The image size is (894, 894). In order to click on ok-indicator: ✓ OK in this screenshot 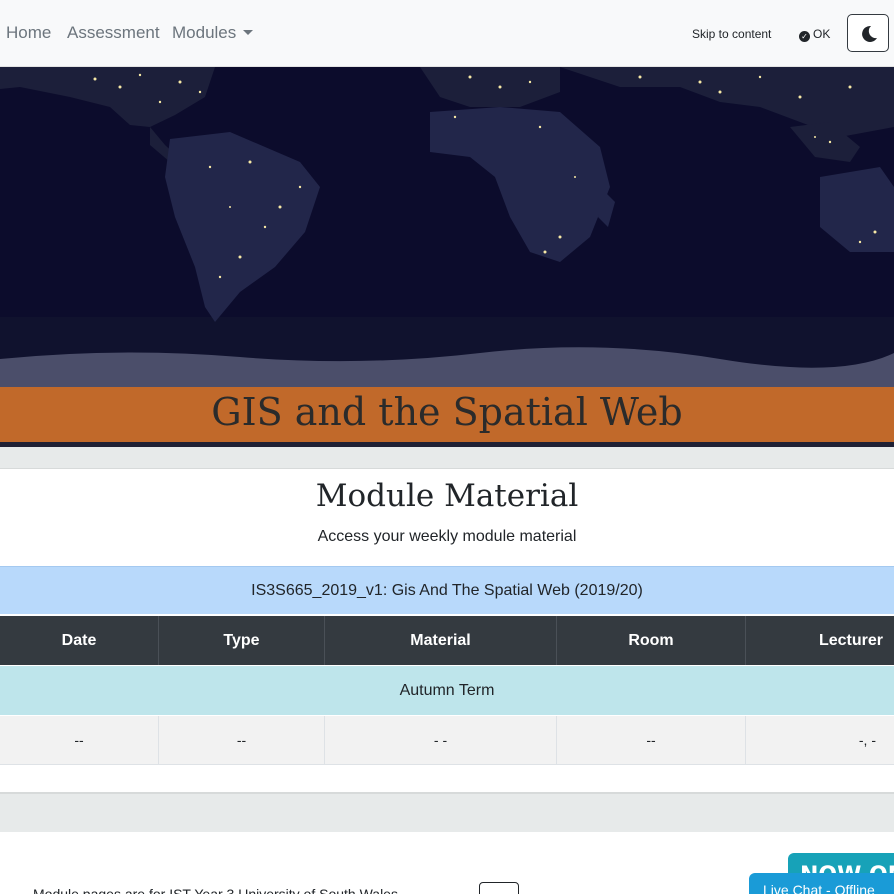, I will do `click(814, 34)`.